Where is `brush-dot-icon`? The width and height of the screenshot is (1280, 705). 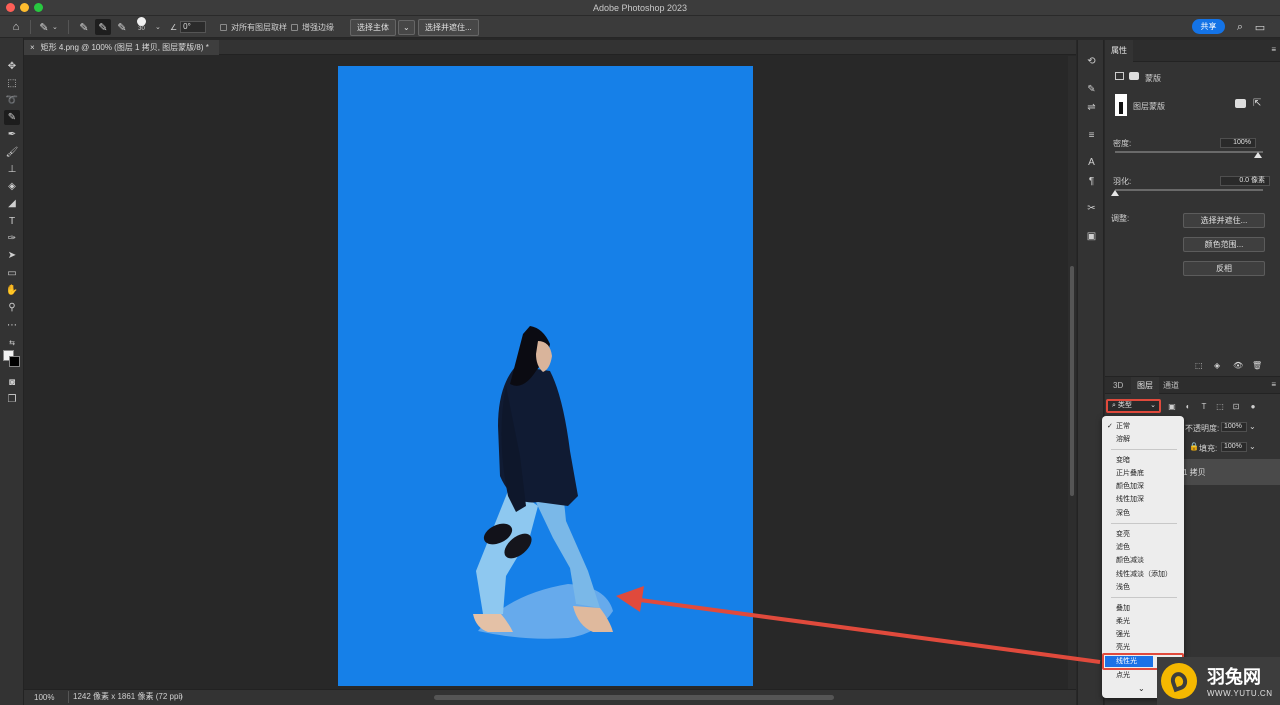 brush-dot-icon is located at coordinates (141, 21).